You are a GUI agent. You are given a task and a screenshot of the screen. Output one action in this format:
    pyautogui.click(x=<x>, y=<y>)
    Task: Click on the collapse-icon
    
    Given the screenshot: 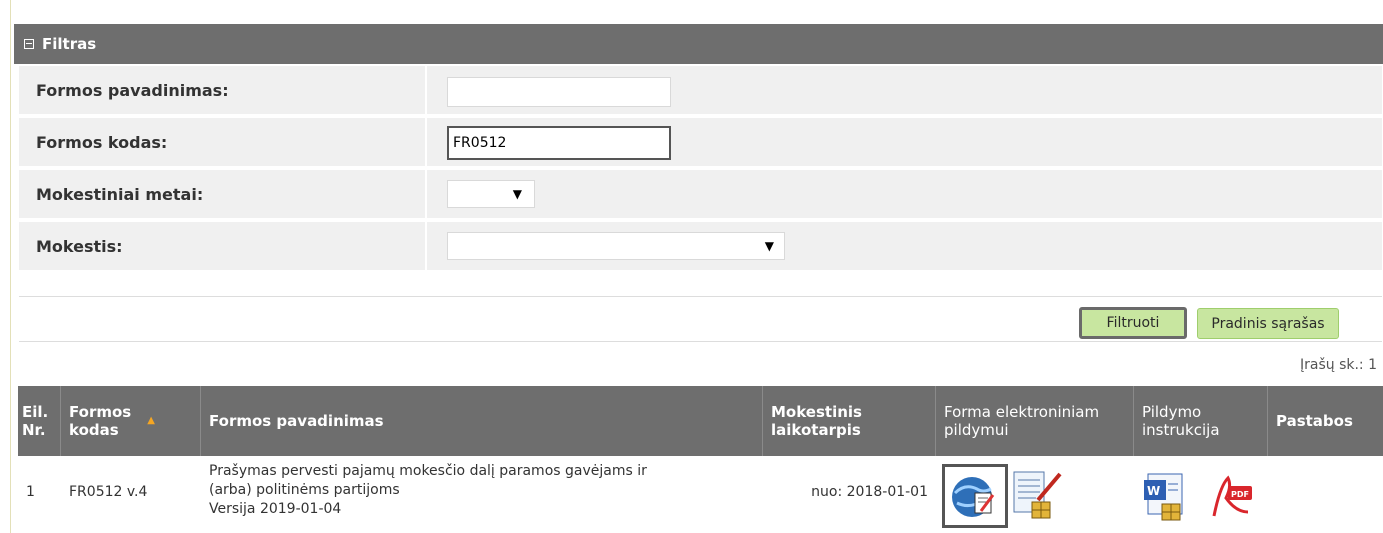 What is the action you would take?
    pyautogui.click(x=29, y=44)
    